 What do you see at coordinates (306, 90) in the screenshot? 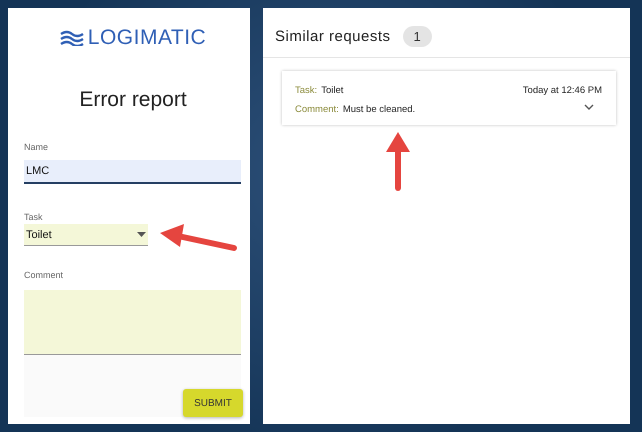
I see `task-label: Task:` at bounding box center [306, 90].